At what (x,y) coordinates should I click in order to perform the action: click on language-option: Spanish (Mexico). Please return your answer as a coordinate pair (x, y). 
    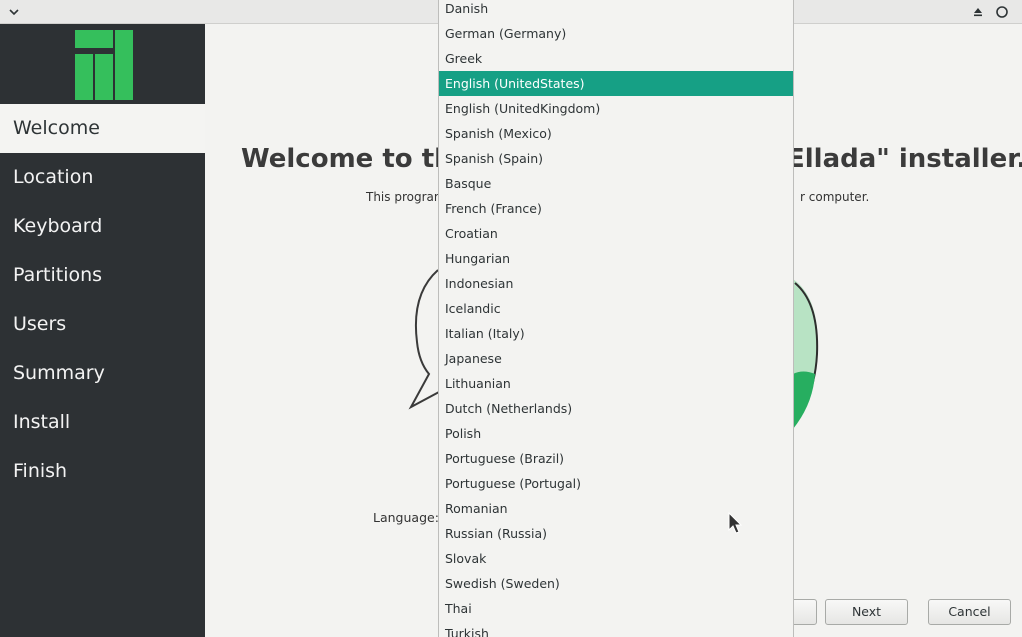
    Looking at the image, I should click on (616, 133).